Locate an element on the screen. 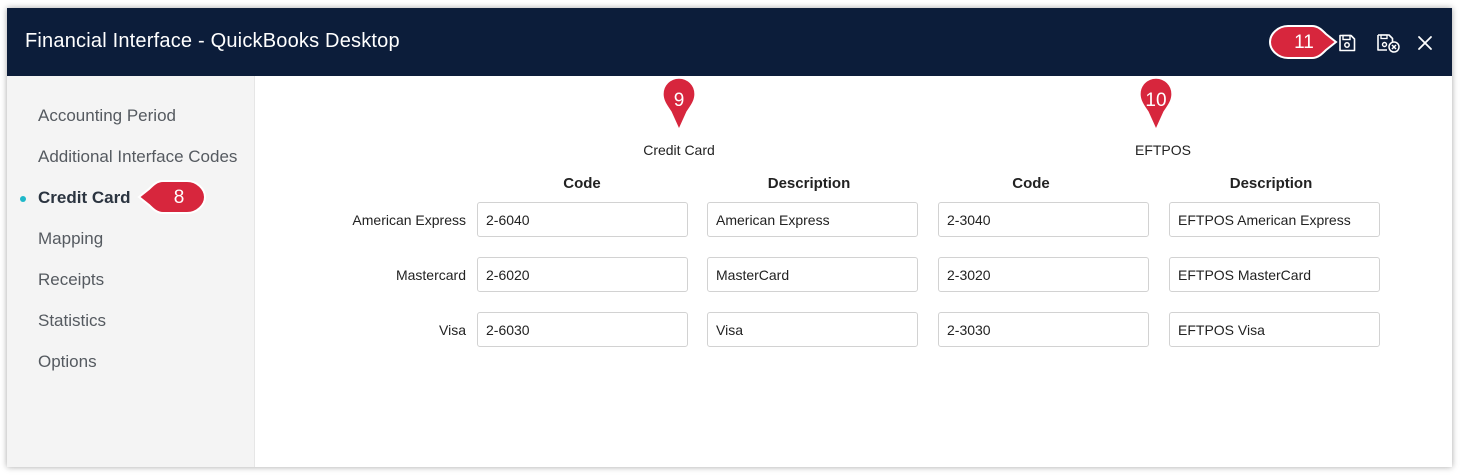 The image size is (1460, 475). close-button is located at coordinates (1425, 43).